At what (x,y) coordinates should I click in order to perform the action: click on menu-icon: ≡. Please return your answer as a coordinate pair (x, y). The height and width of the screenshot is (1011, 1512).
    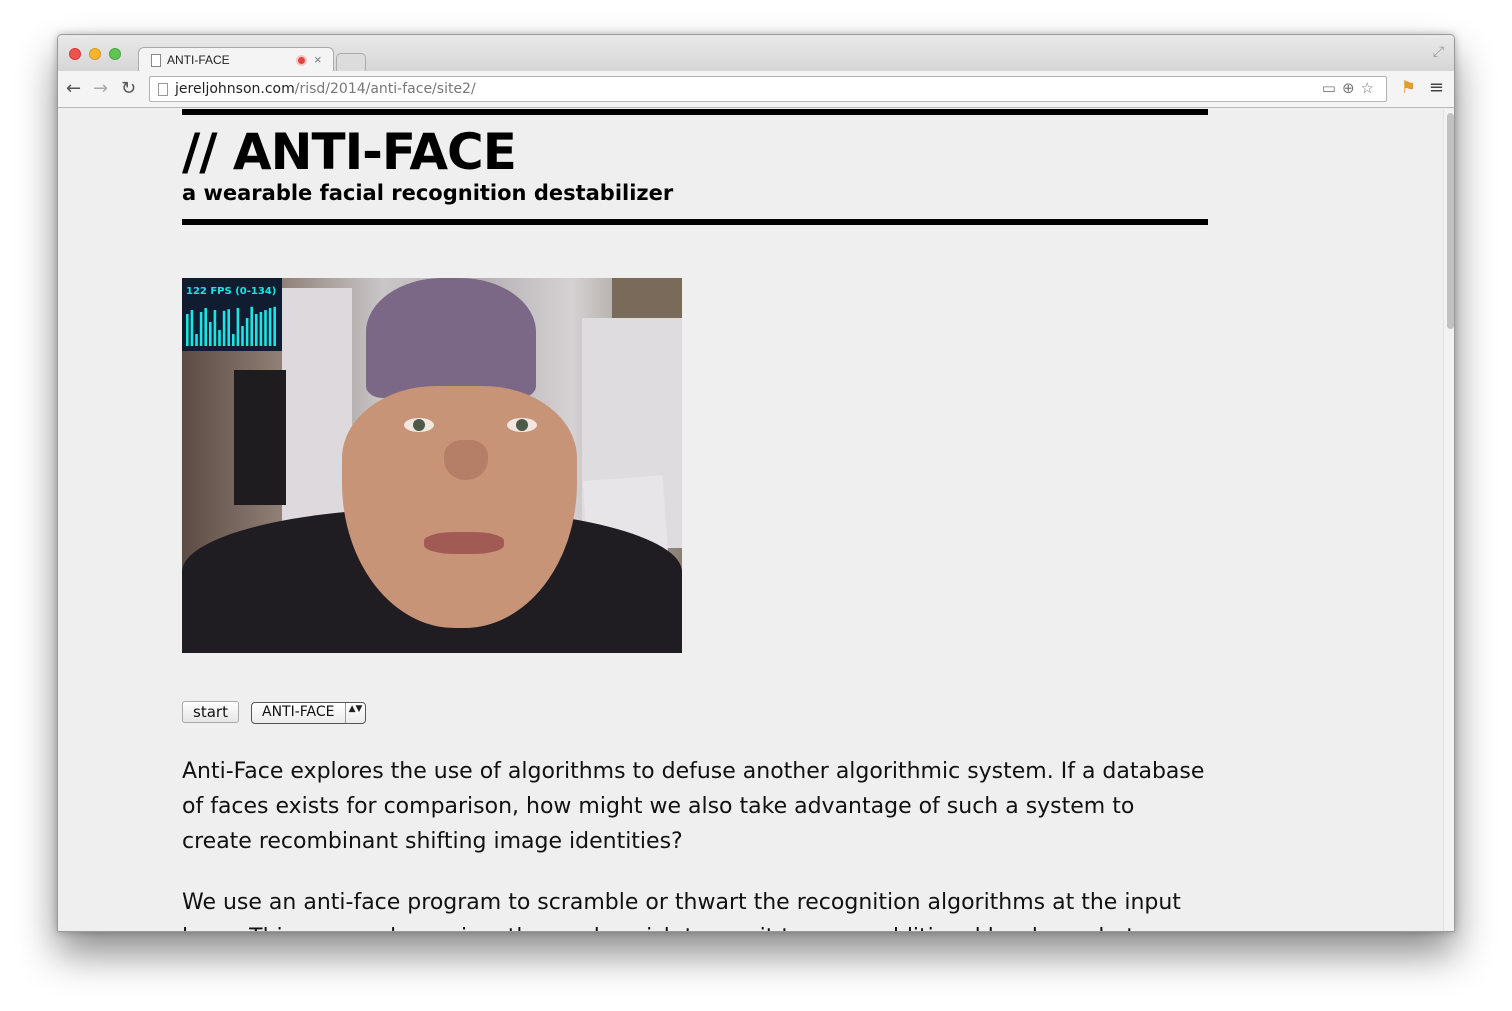
    Looking at the image, I should click on (1436, 87).